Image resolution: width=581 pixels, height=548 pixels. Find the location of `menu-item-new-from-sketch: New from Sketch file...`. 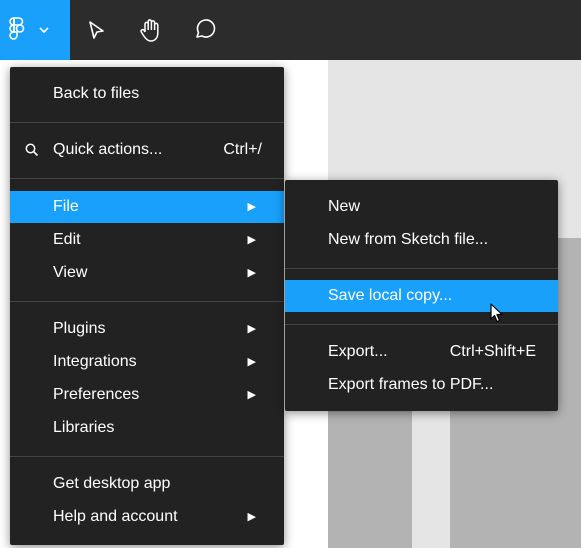

menu-item-new-from-sketch: New from Sketch file... is located at coordinates (421, 240).